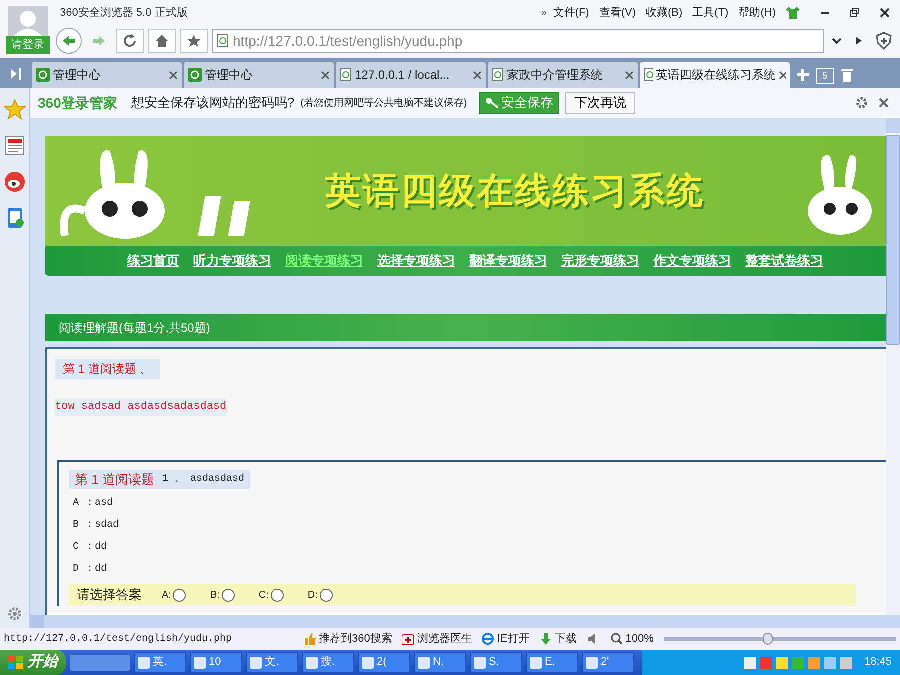 The image size is (900, 675). What do you see at coordinates (601, 261) in the screenshot?
I see `nav-link: 完形专项练习` at bounding box center [601, 261].